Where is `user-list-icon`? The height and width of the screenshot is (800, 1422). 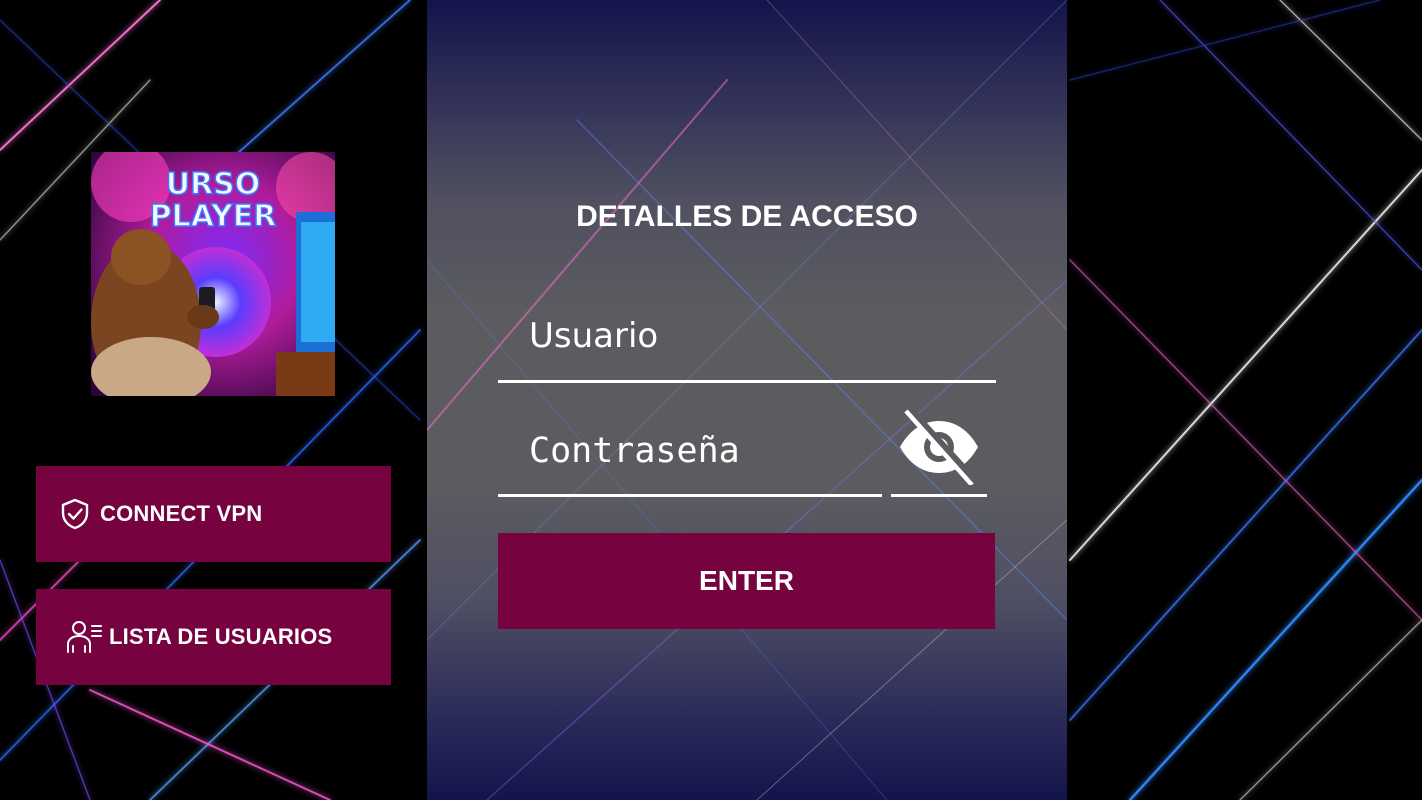 user-list-icon is located at coordinates (84, 637).